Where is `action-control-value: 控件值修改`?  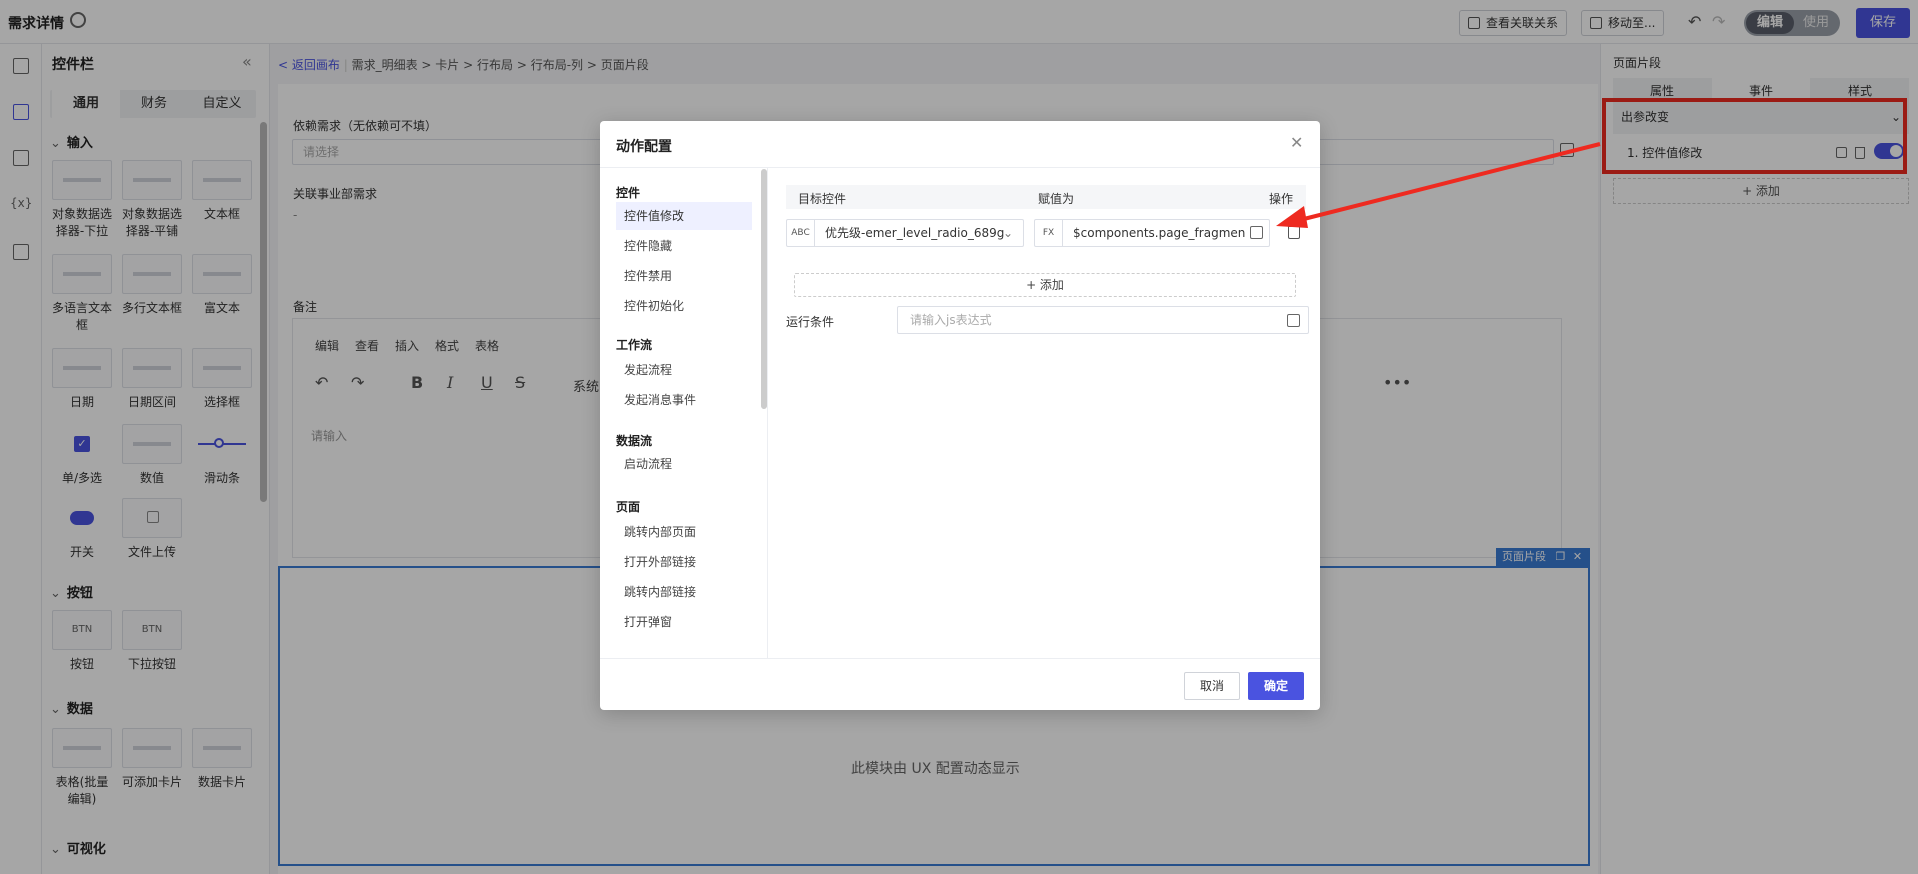
action-control-value: 控件值修改 is located at coordinates (684, 216).